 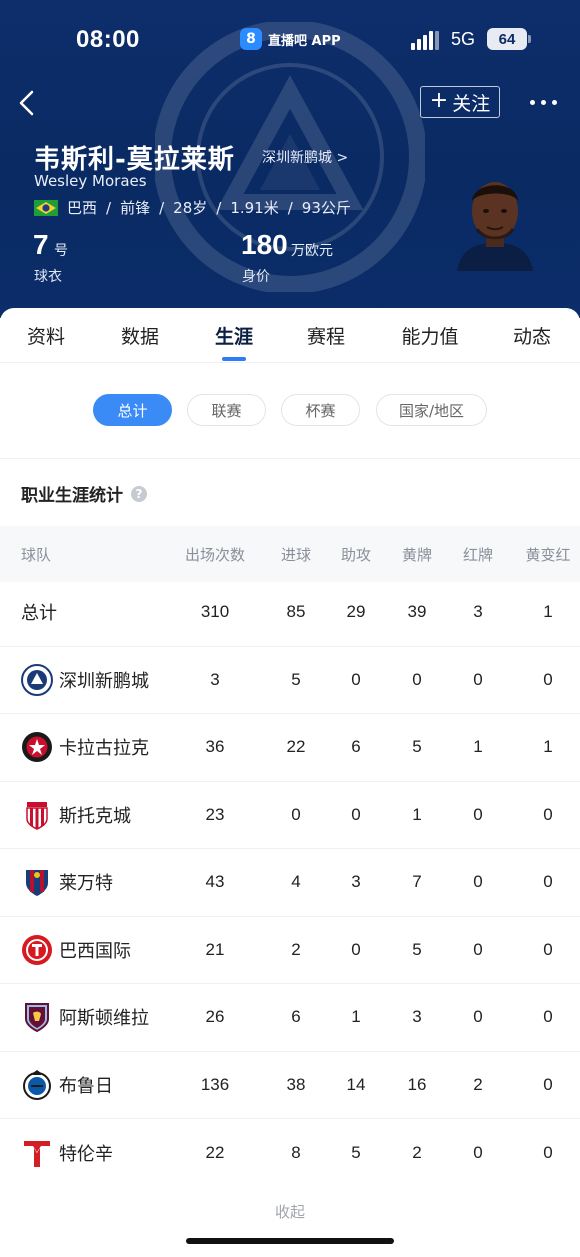 What do you see at coordinates (251, 39) in the screenshot?
I see `app-logo-icon: 8` at bounding box center [251, 39].